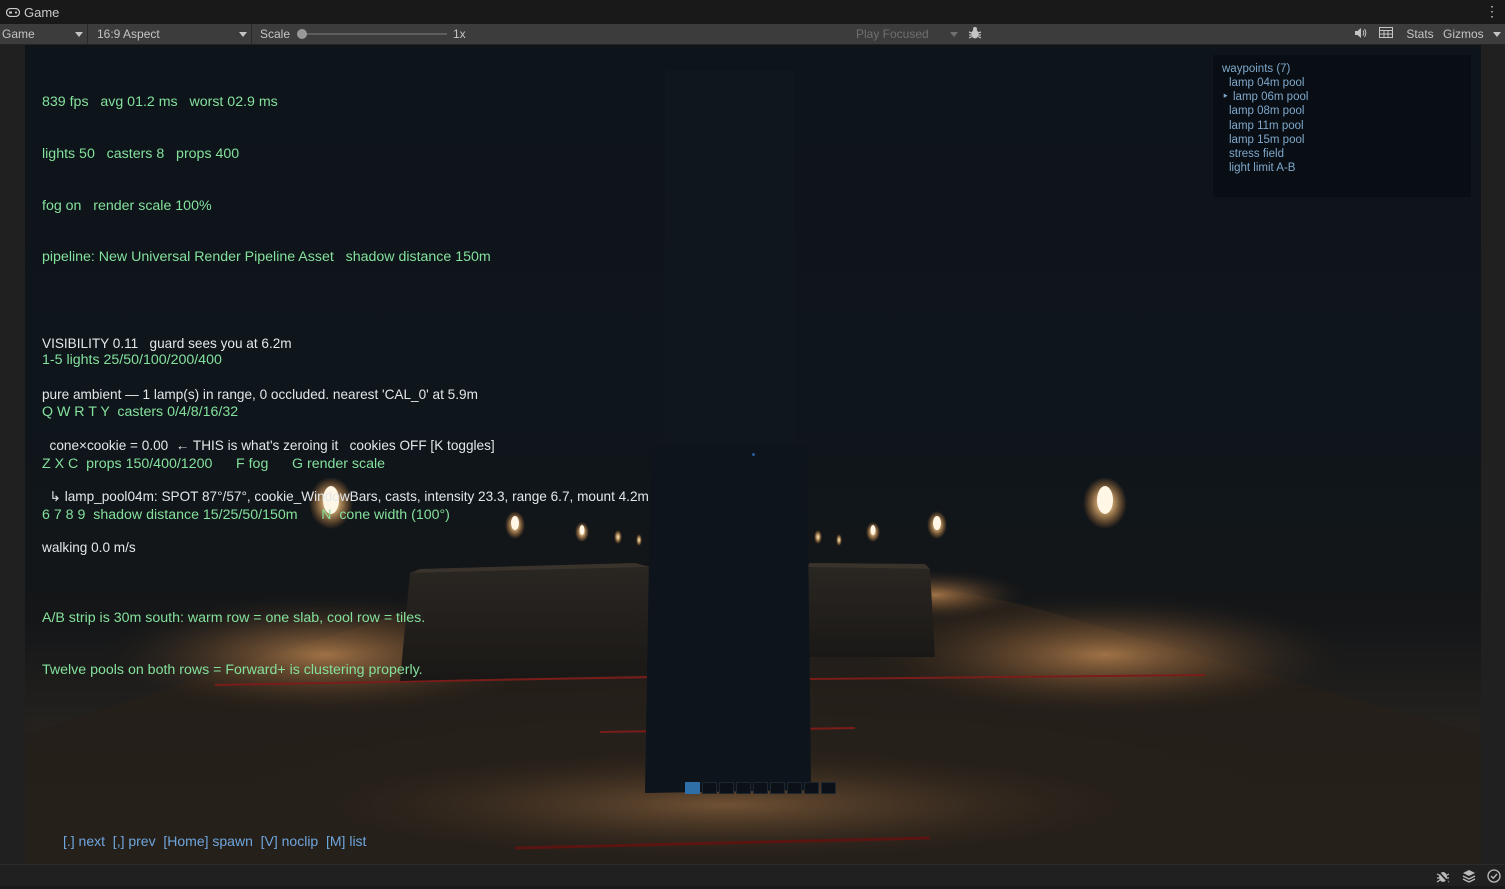 This screenshot has width=1505, height=889. Describe the element at coordinates (870, 612) in the screenshot. I see `crate-right` at that location.